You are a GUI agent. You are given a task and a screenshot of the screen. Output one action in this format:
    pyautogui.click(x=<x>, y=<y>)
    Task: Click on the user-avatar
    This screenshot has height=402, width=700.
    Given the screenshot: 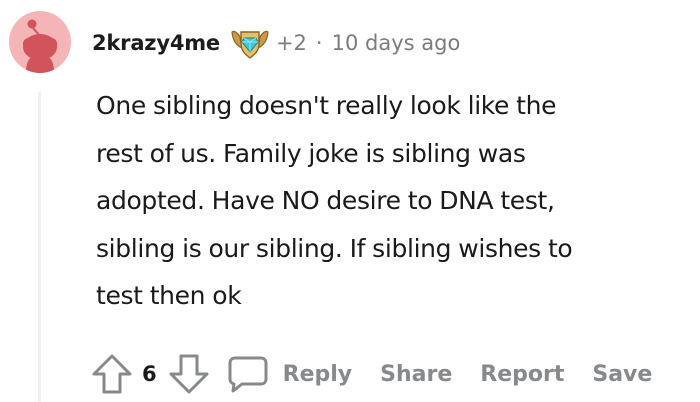 What is the action you would take?
    pyautogui.click(x=40, y=42)
    